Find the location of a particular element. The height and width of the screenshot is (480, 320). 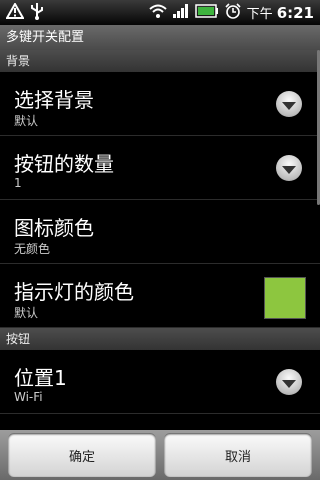

dialog-title: 多键开关配置 is located at coordinates (160, 37).